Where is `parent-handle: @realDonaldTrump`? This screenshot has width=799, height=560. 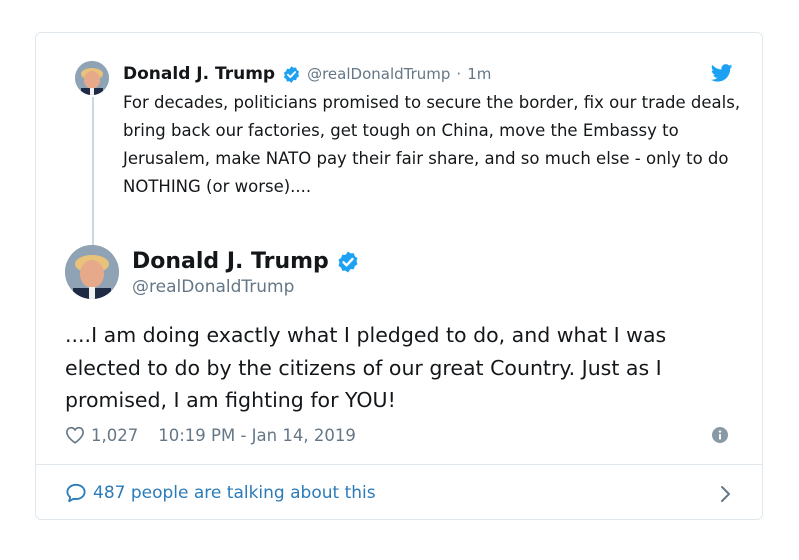 parent-handle: @realDonaldTrump is located at coordinates (378, 74).